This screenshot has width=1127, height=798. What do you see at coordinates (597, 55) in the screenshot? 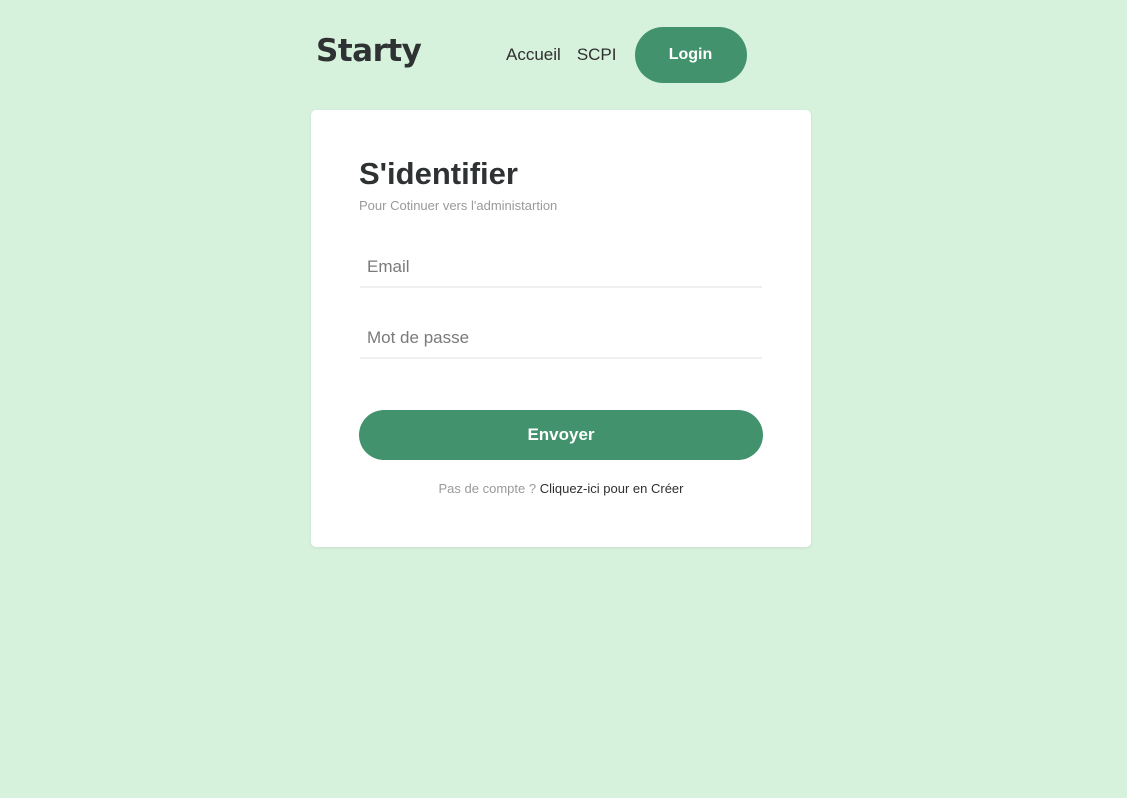
I see `nav-link-scpi: SCPI` at bounding box center [597, 55].